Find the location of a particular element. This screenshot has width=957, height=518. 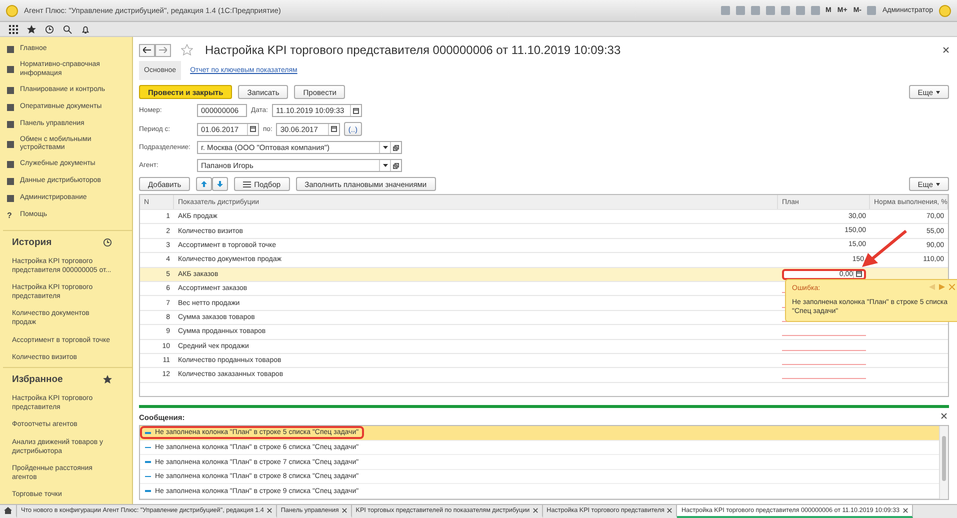

list-icon is located at coordinates (247, 184).